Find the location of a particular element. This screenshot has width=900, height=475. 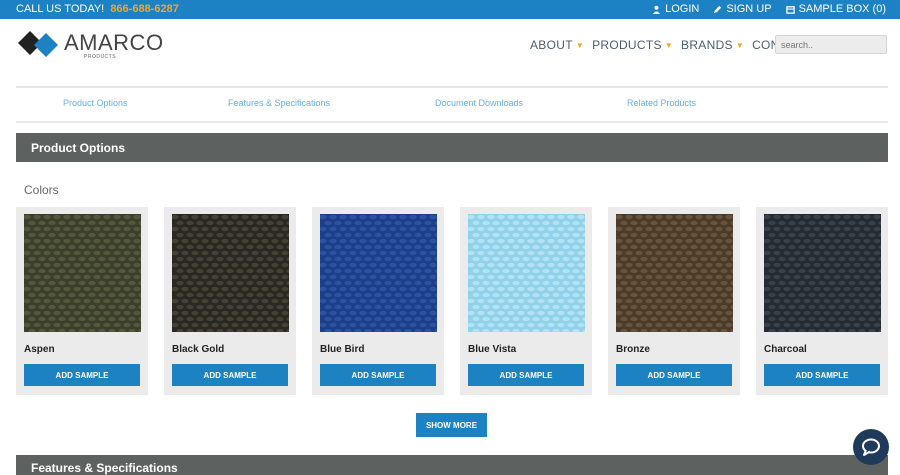

sample-box-link: SAMPLE BOX (0) is located at coordinates (835, 9).